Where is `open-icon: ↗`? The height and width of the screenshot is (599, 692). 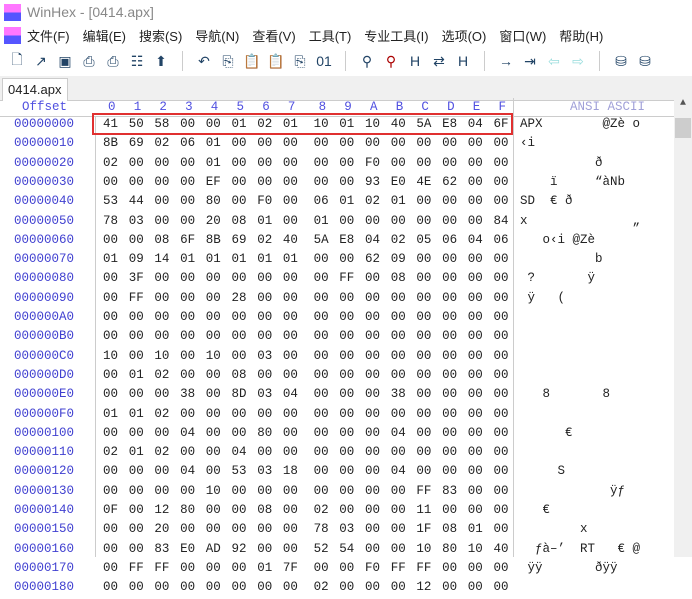
open-icon: ↗ is located at coordinates (41, 61).